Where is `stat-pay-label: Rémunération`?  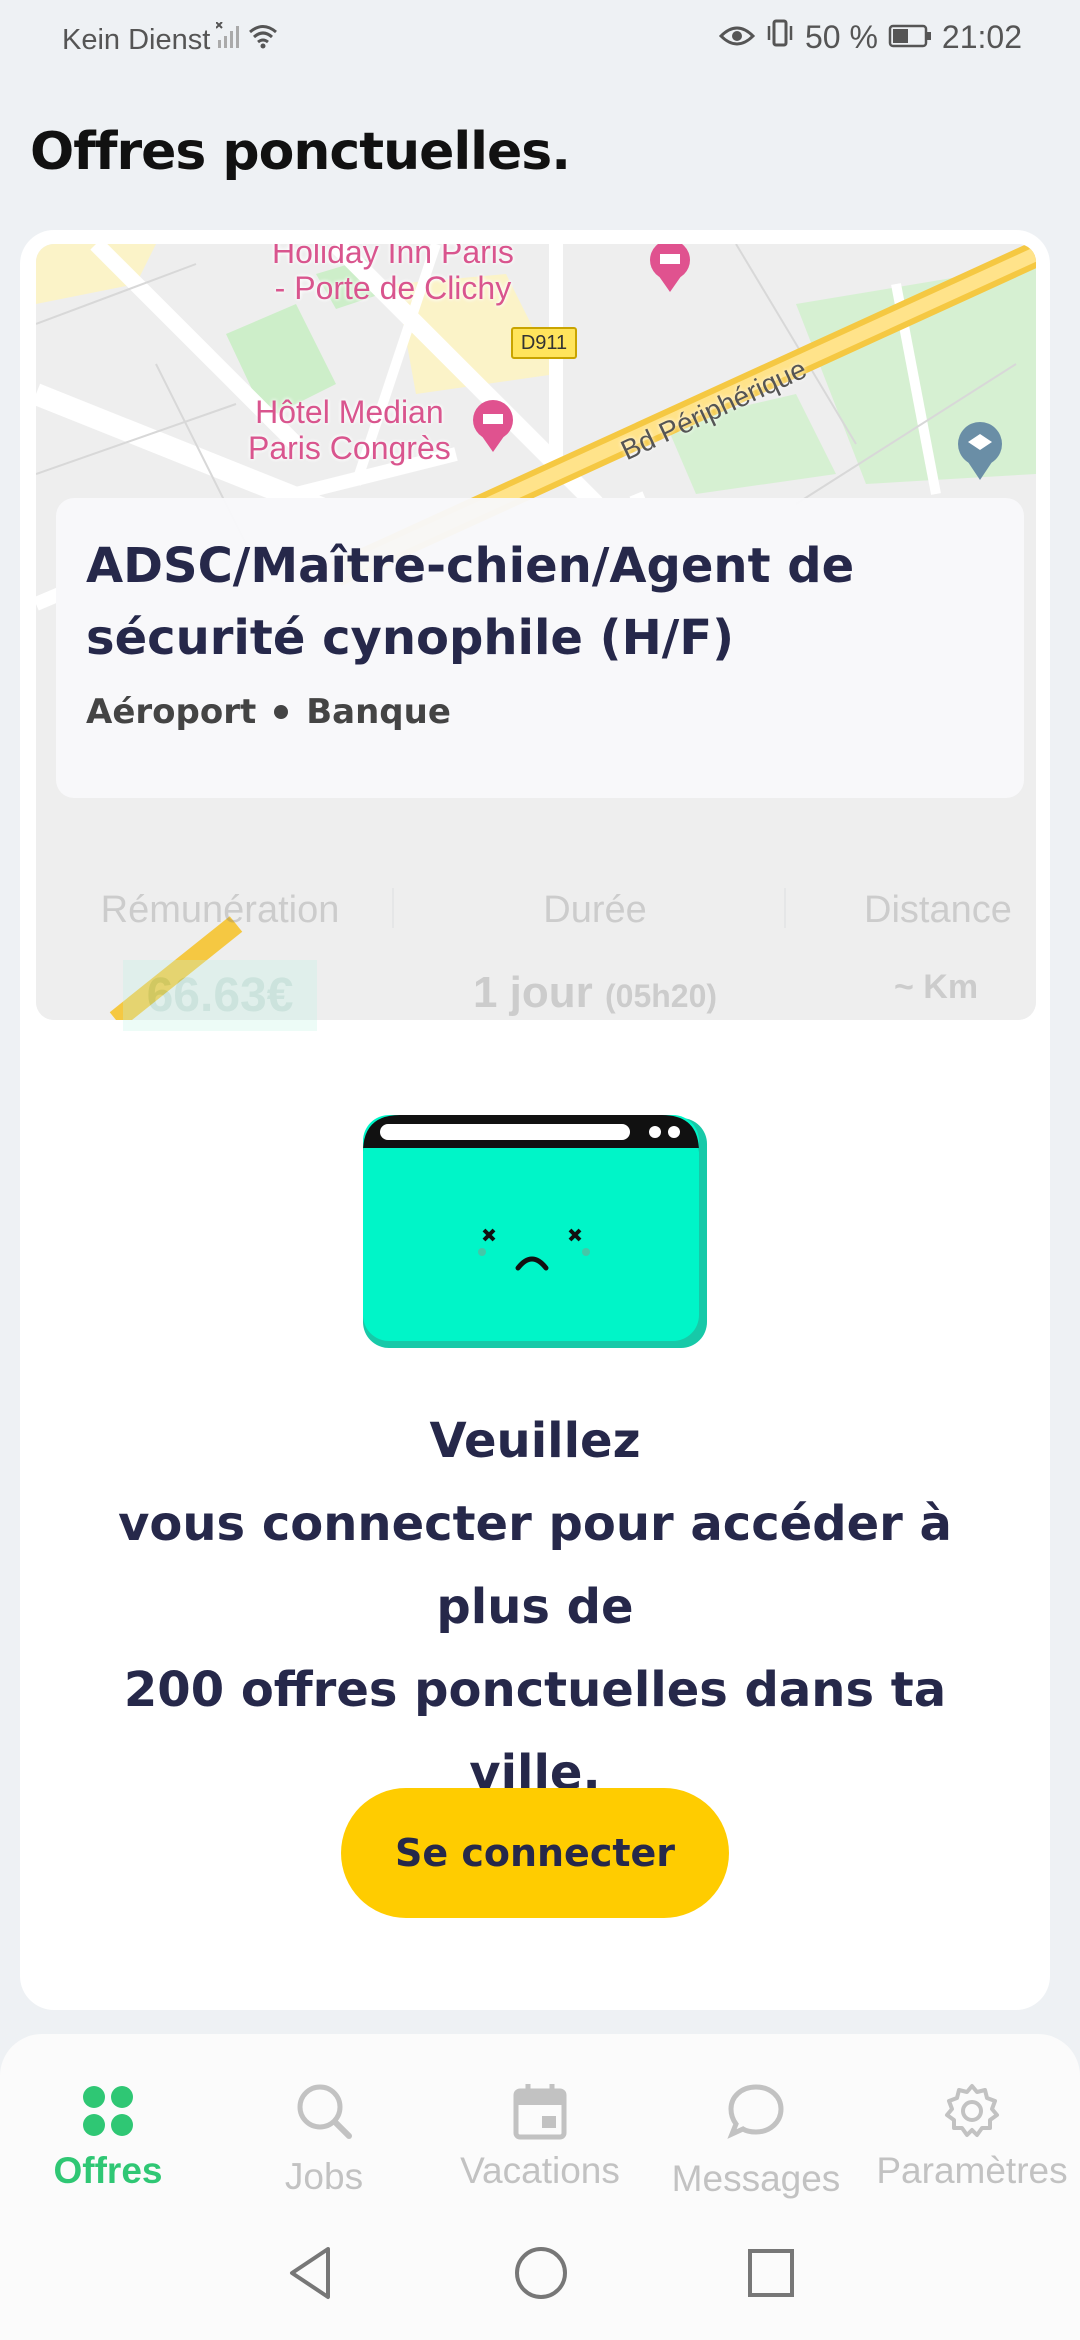 stat-pay-label: Rémunération is located at coordinates (220, 910).